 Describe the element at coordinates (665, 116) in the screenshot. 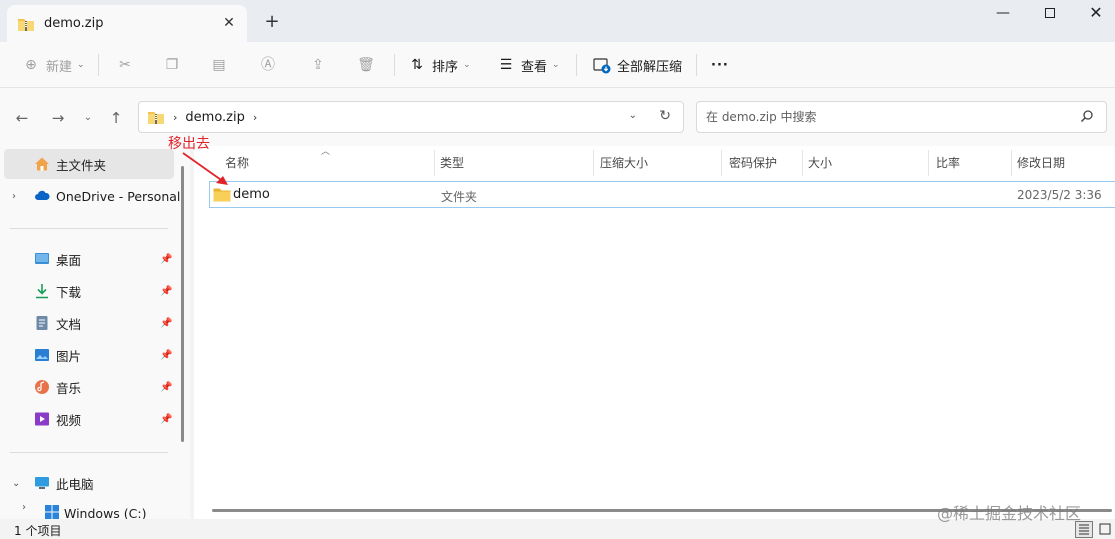

I see `refresh-icon: ↻` at that location.